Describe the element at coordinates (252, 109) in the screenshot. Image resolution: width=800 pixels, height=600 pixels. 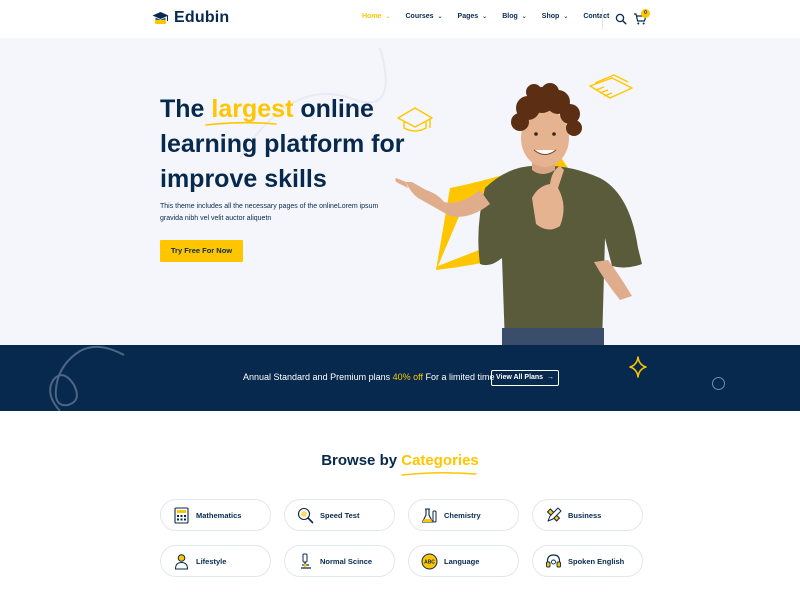
I see `hero-title-highlight: largest` at that location.